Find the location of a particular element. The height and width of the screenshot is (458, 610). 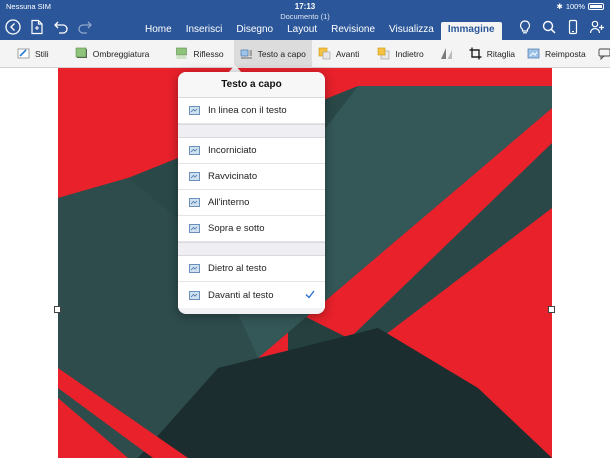

send-backward-button: Indietro is located at coordinates (400, 54).